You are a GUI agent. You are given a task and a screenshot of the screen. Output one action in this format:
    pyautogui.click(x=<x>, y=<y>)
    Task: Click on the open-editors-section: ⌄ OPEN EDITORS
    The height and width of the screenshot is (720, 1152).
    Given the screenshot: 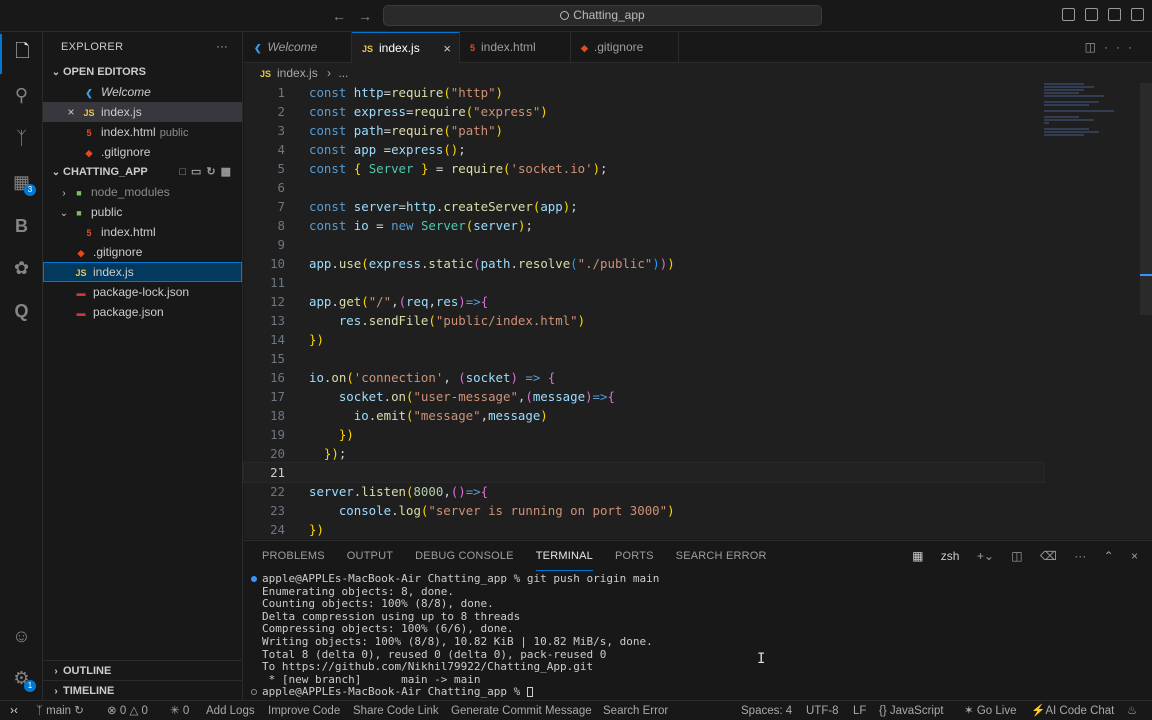 What is the action you would take?
    pyautogui.click(x=142, y=72)
    